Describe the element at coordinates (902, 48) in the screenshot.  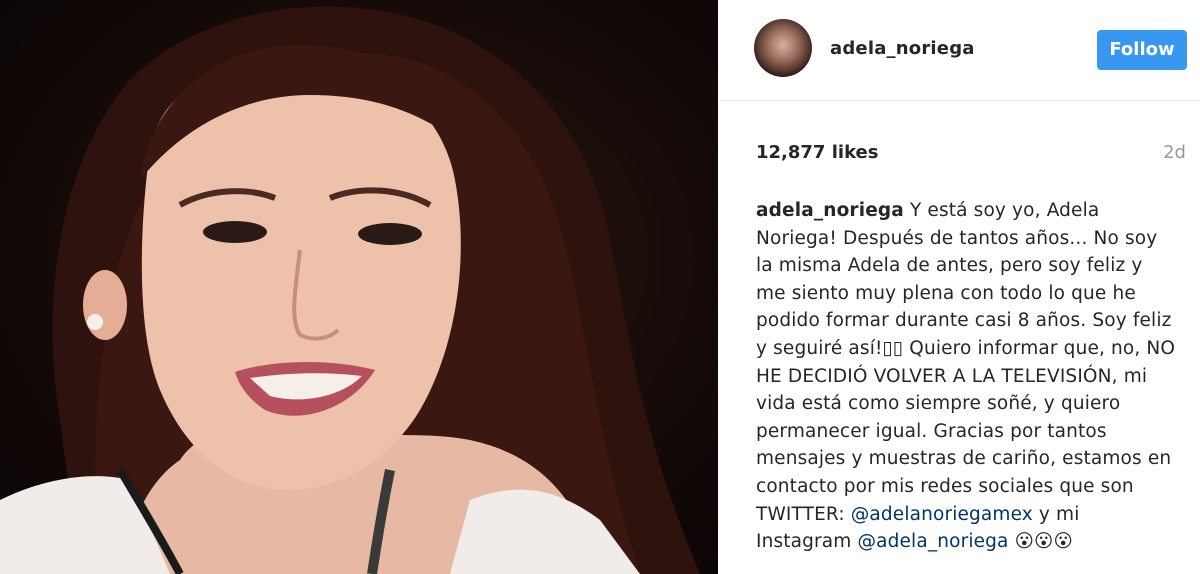
I see `username-link: adela_noriega` at that location.